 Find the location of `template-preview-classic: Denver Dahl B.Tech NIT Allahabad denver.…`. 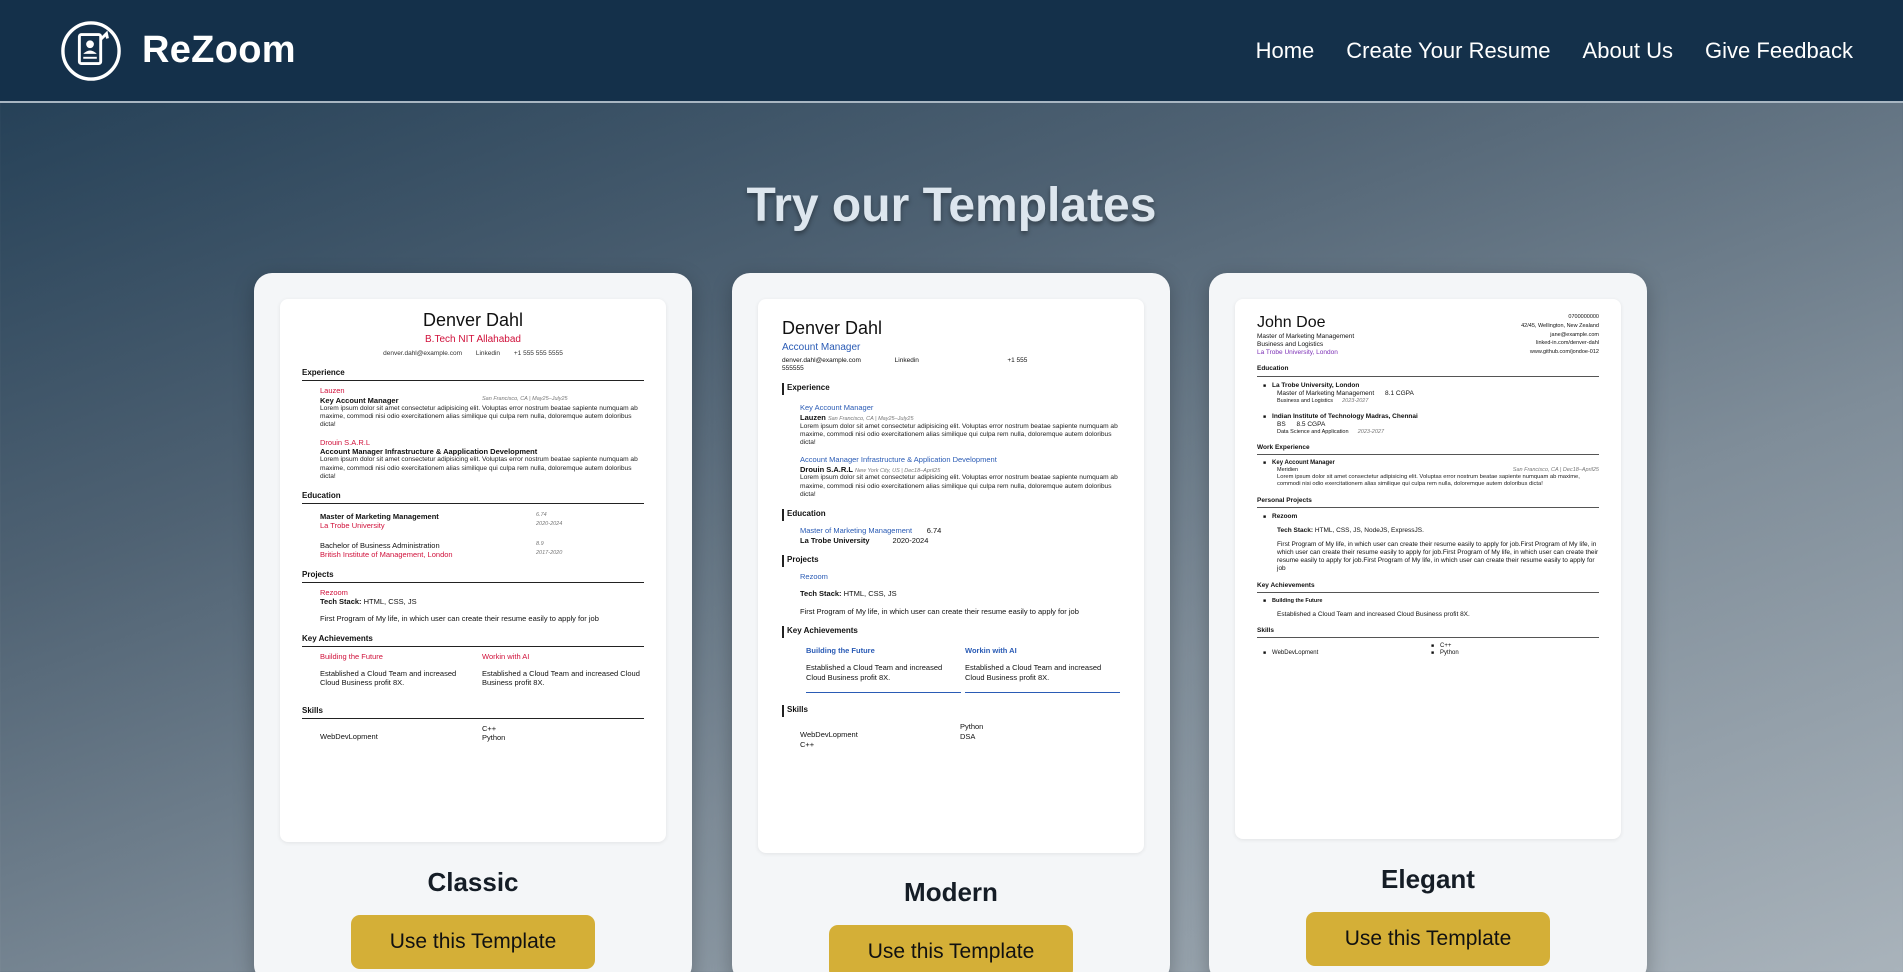

template-preview-classic: Denver Dahl B.Tech NIT Allahabad denver.… is located at coordinates (473, 570).